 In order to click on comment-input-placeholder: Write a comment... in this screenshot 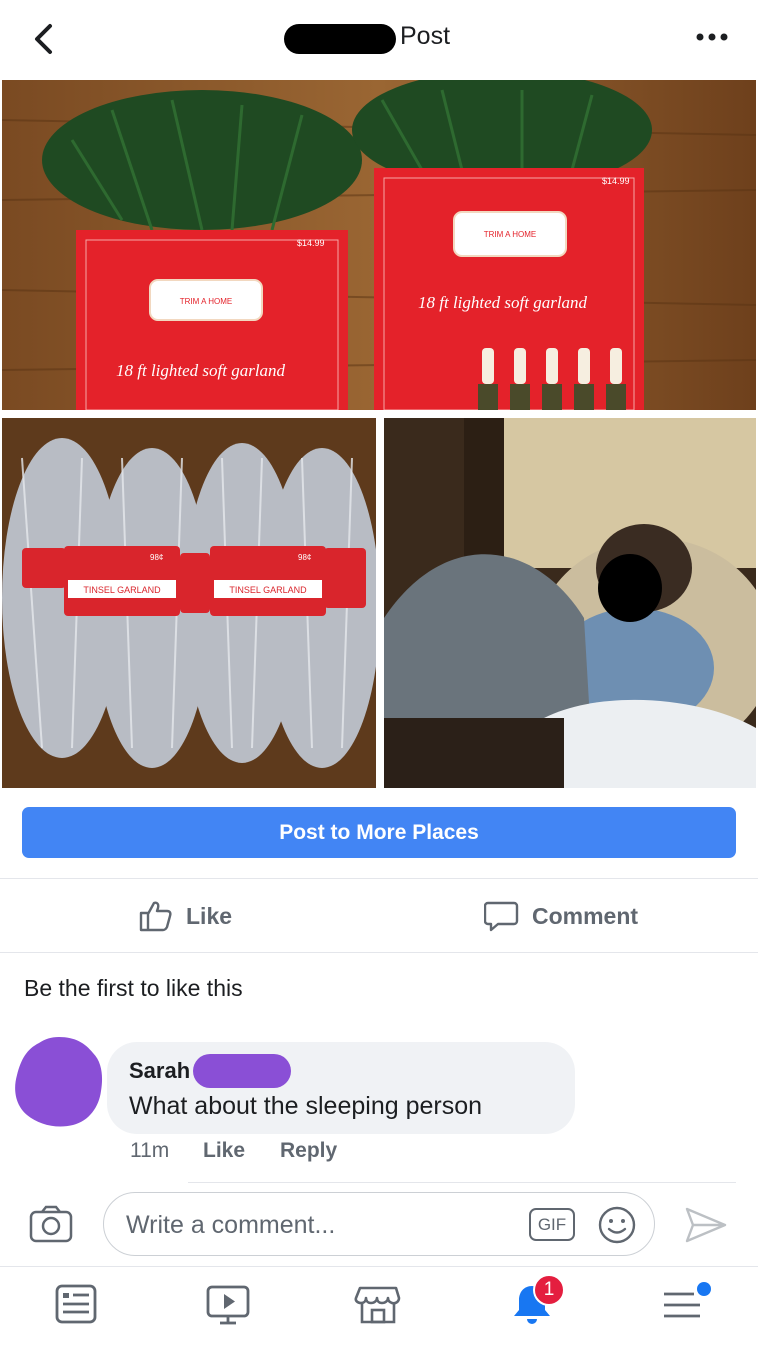, I will do `click(231, 1225)`.